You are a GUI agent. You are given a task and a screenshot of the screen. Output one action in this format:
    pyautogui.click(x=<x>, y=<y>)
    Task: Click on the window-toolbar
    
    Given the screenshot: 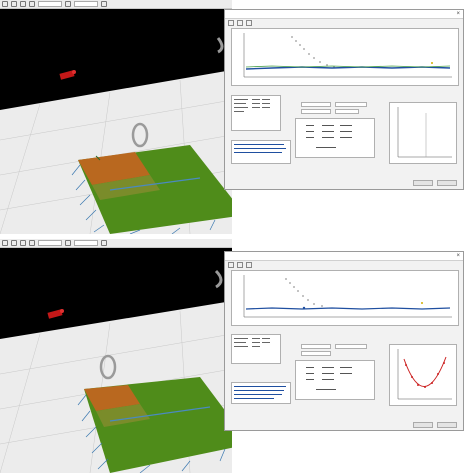 What is the action you would take?
    pyautogui.click(x=344, y=23)
    